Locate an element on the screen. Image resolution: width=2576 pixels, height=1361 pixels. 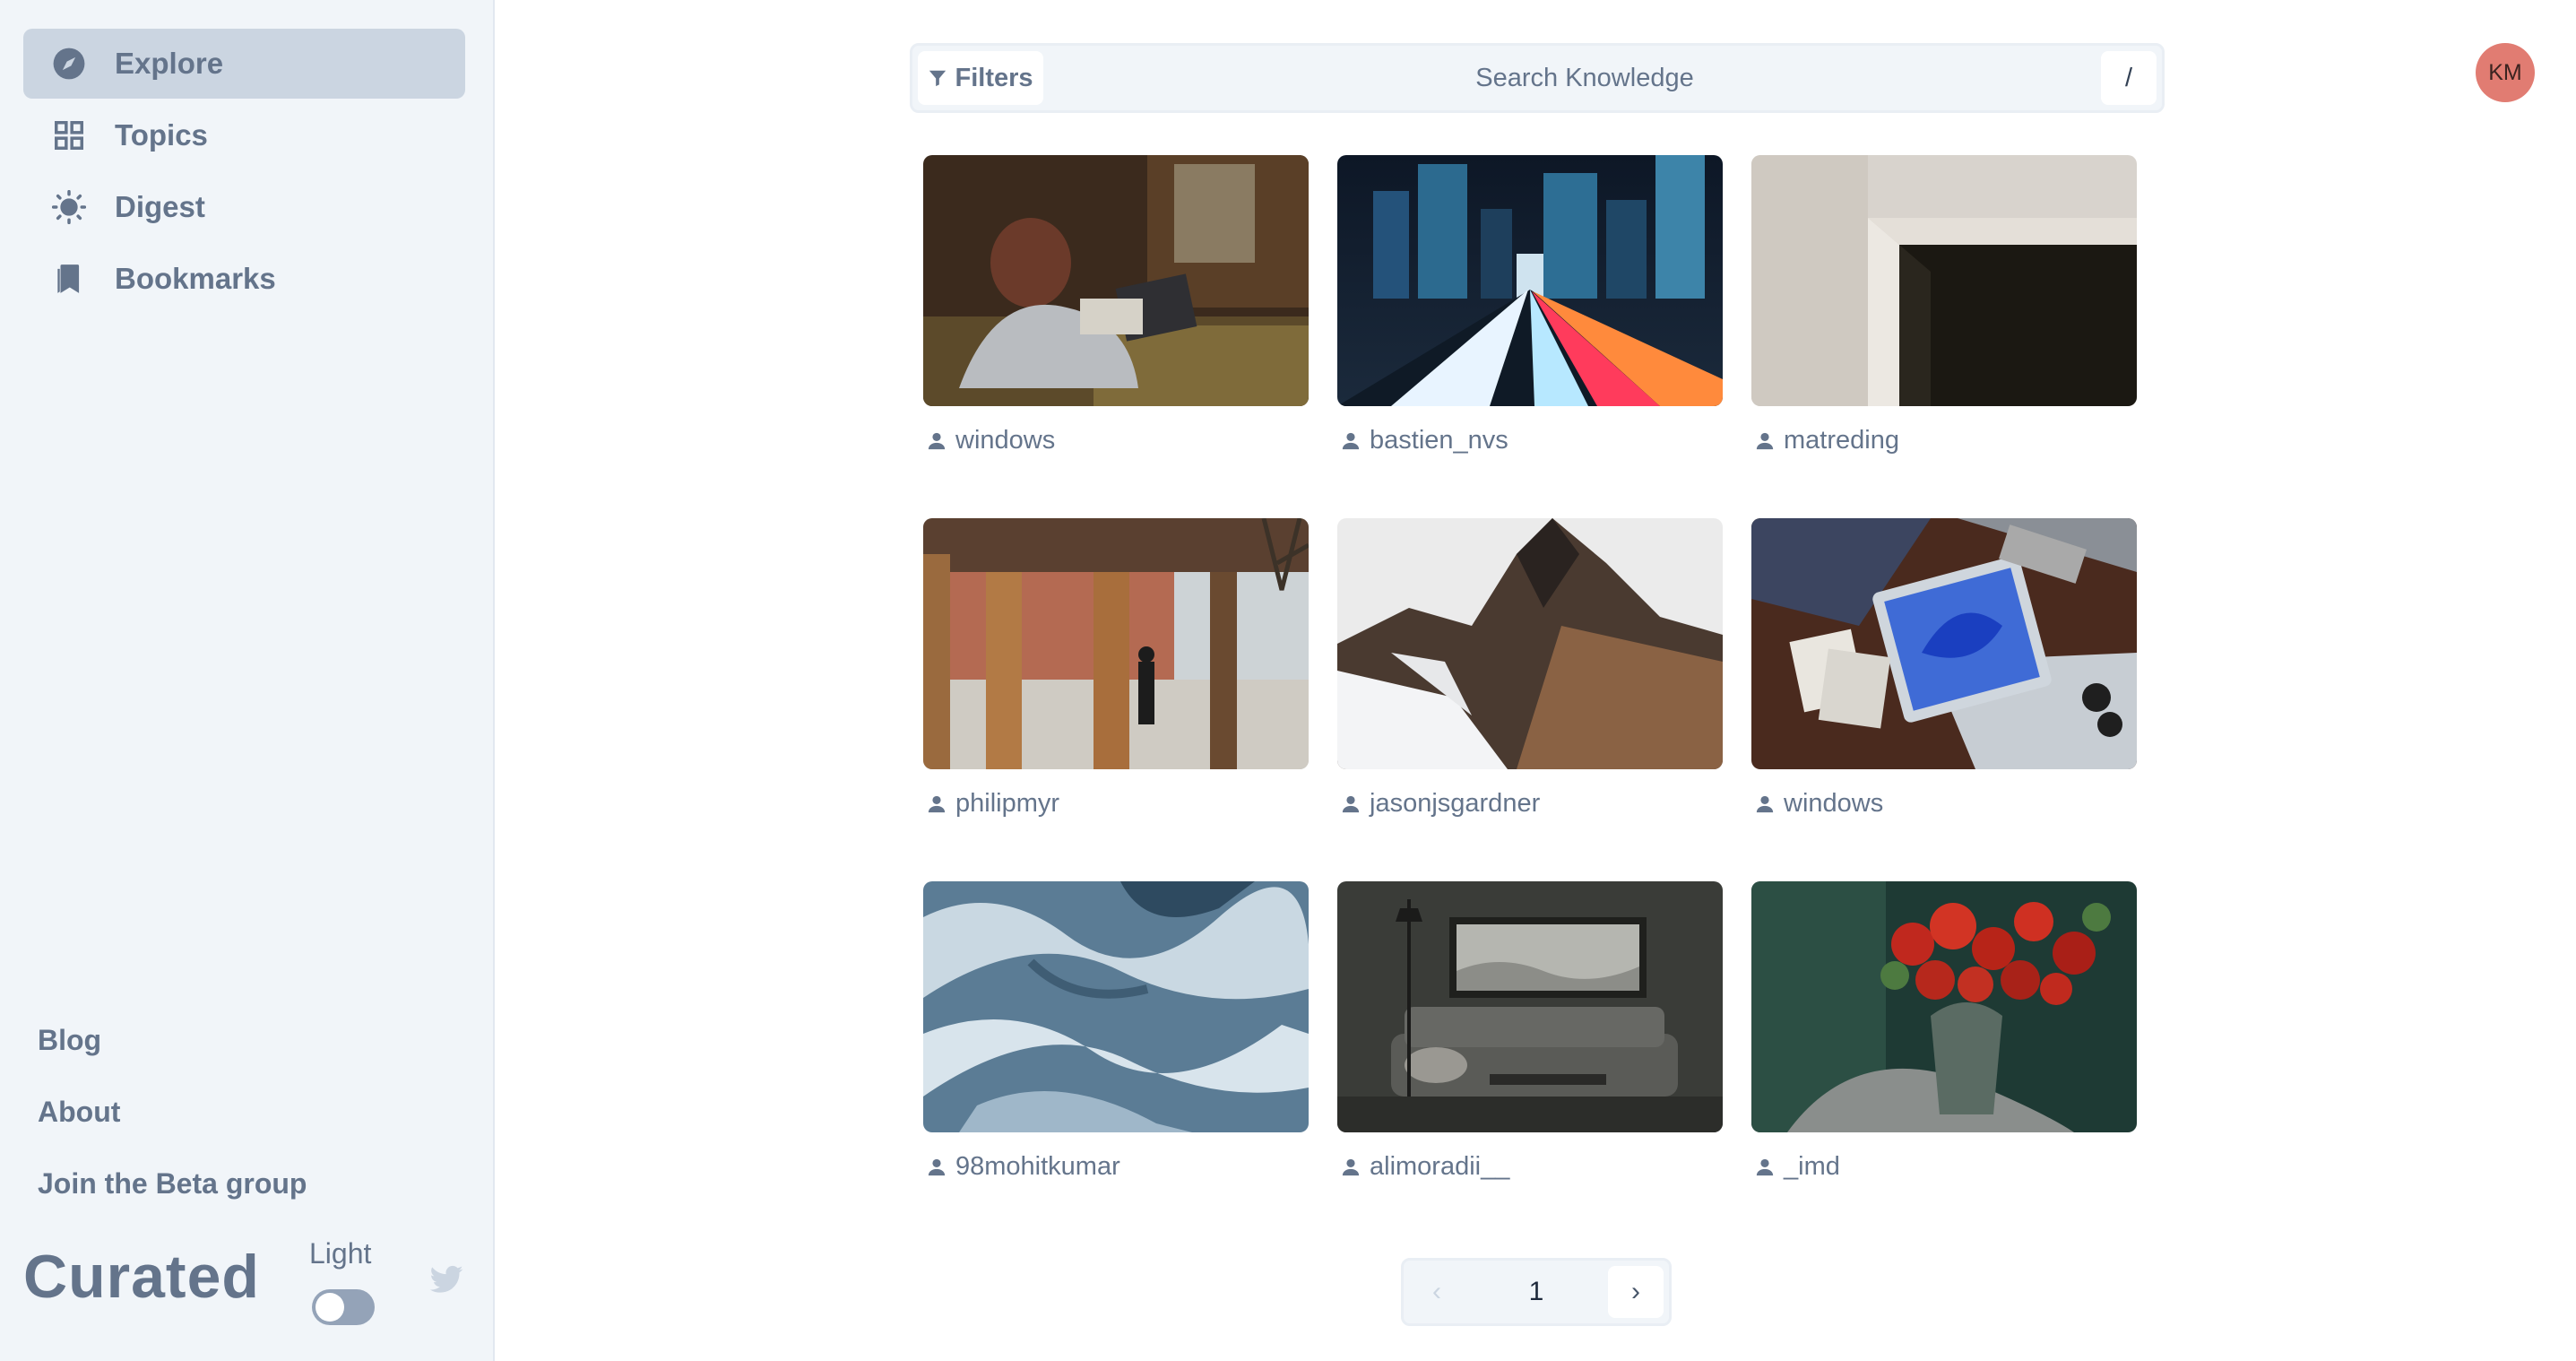
photo-author: philipmyr is located at coordinates (1116, 804).